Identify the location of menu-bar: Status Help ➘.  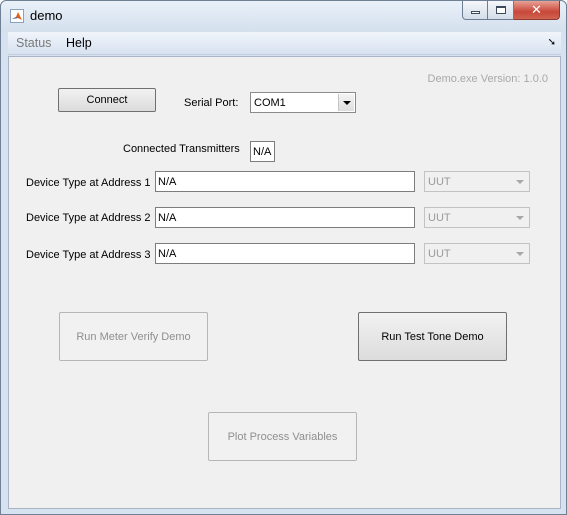
(284, 43).